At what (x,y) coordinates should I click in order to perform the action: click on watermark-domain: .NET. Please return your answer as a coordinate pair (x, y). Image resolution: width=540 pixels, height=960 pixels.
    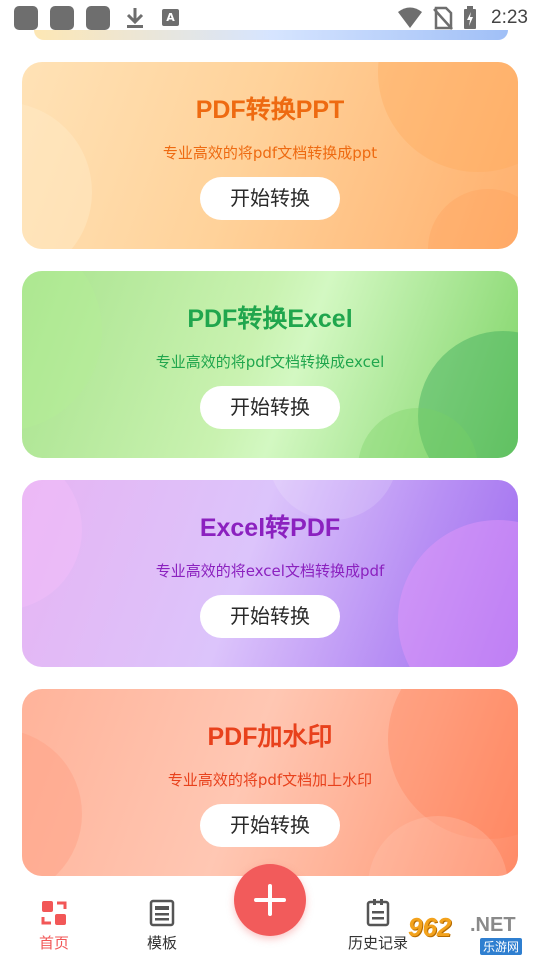
    Looking at the image, I should click on (493, 925).